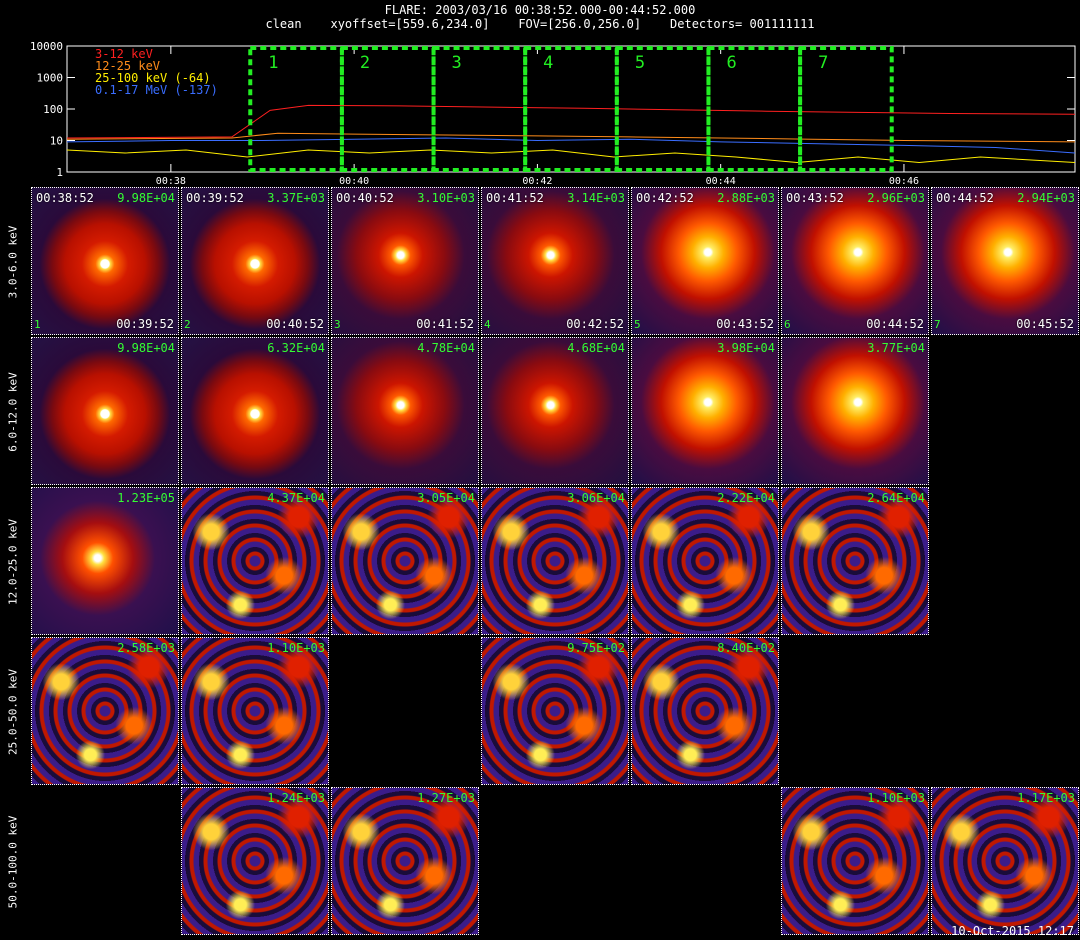  Describe the element at coordinates (13, 712) in the screenshot. I see `row-label: 25.0-50.0 keV` at that location.